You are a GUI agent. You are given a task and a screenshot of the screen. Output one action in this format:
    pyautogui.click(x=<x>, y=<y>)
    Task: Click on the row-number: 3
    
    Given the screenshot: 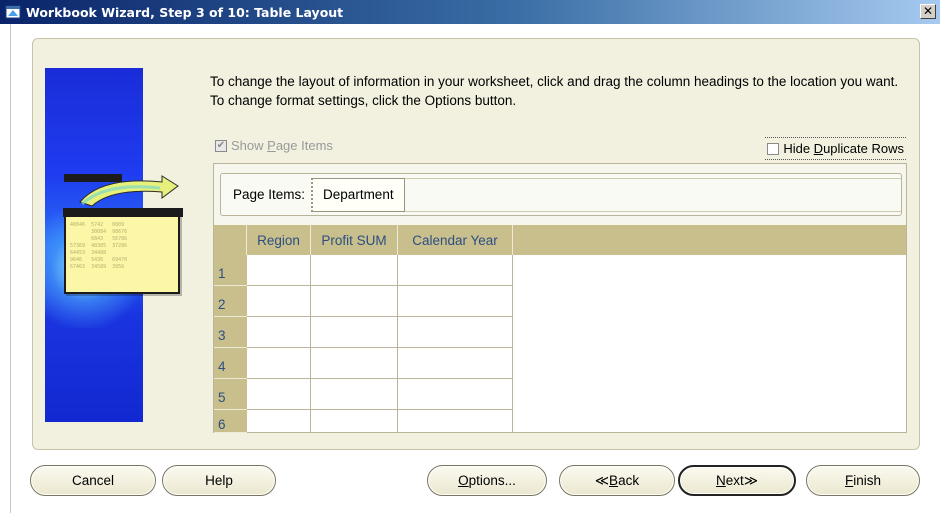 What is the action you would take?
    pyautogui.click(x=230, y=332)
    